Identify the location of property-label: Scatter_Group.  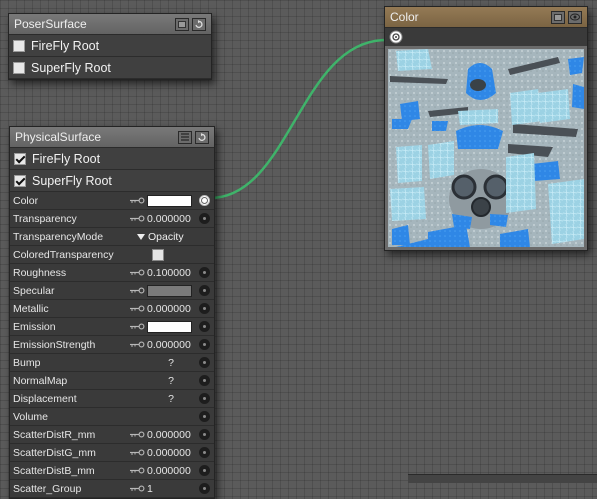
(47, 488).